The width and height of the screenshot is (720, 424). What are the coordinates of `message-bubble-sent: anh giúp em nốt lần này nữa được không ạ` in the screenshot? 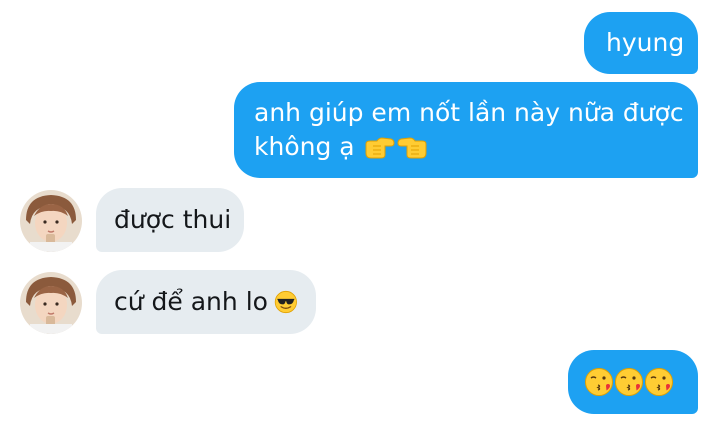 It's located at (466, 130).